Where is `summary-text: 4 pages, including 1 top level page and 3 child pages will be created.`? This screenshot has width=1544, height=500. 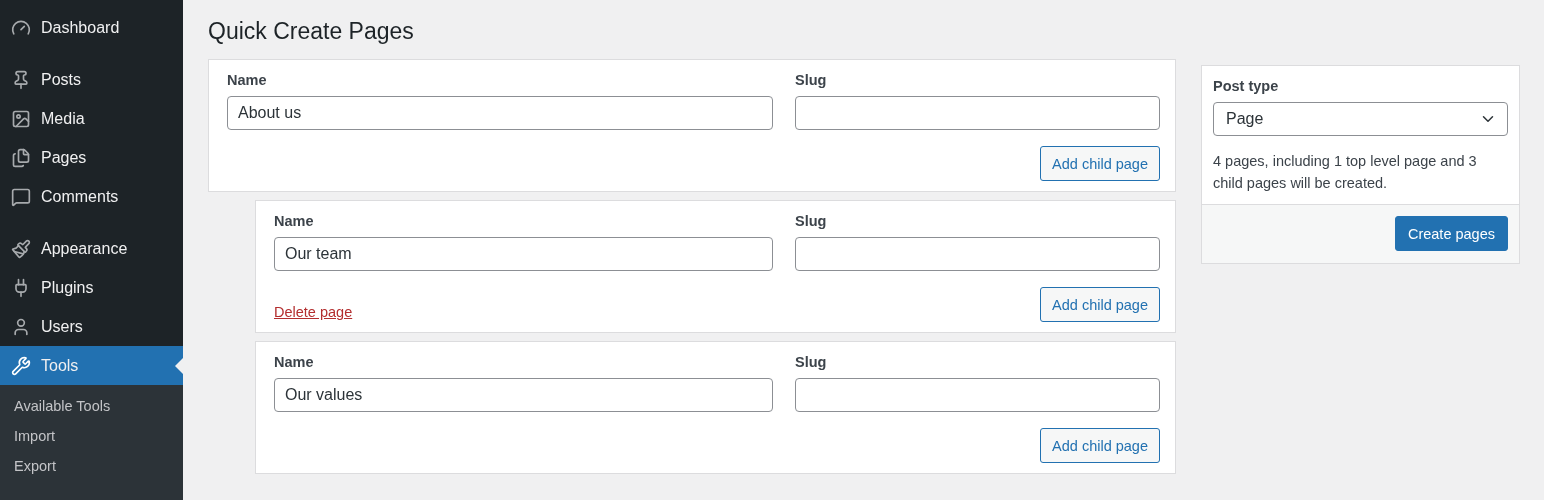 summary-text: 4 pages, including 1 top level page and 3 child pages will be created. is located at coordinates (1345, 172).